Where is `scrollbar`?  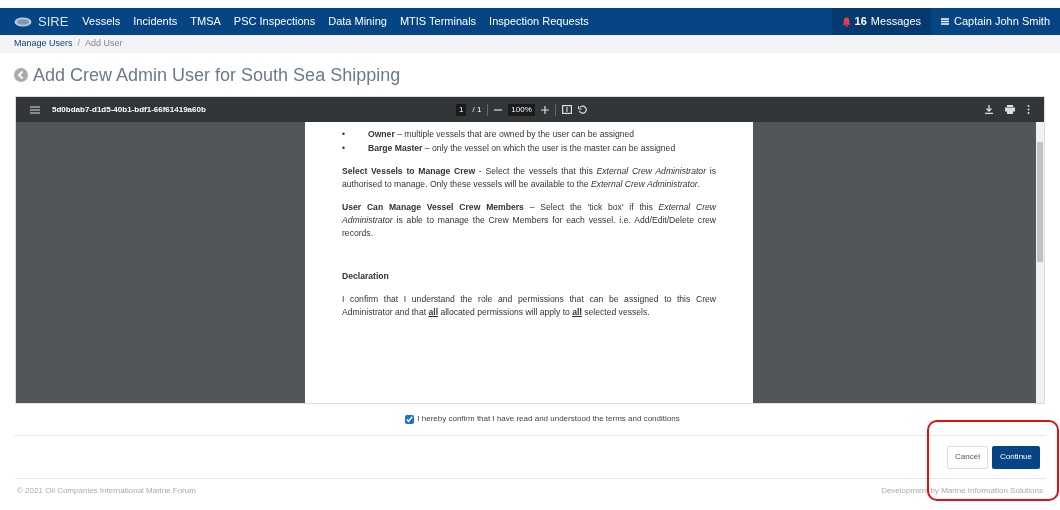
scrollbar is located at coordinates (1040, 262).